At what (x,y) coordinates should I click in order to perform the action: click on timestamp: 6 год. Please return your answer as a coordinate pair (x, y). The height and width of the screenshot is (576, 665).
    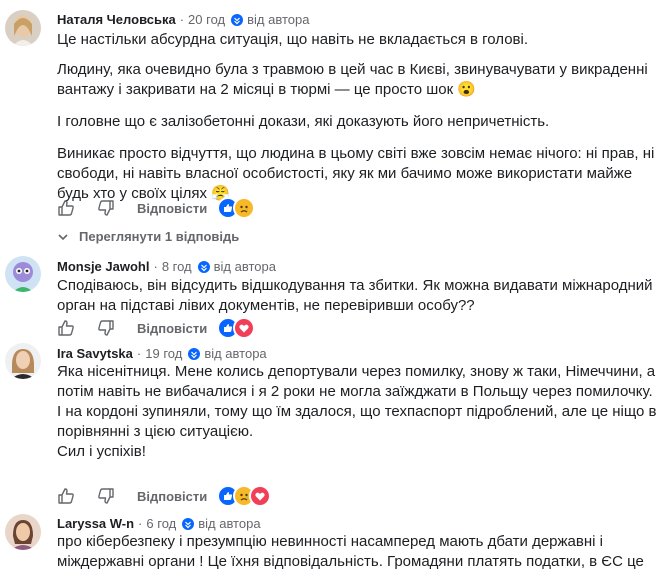
    Looking at the image, I should click on (161, 524).